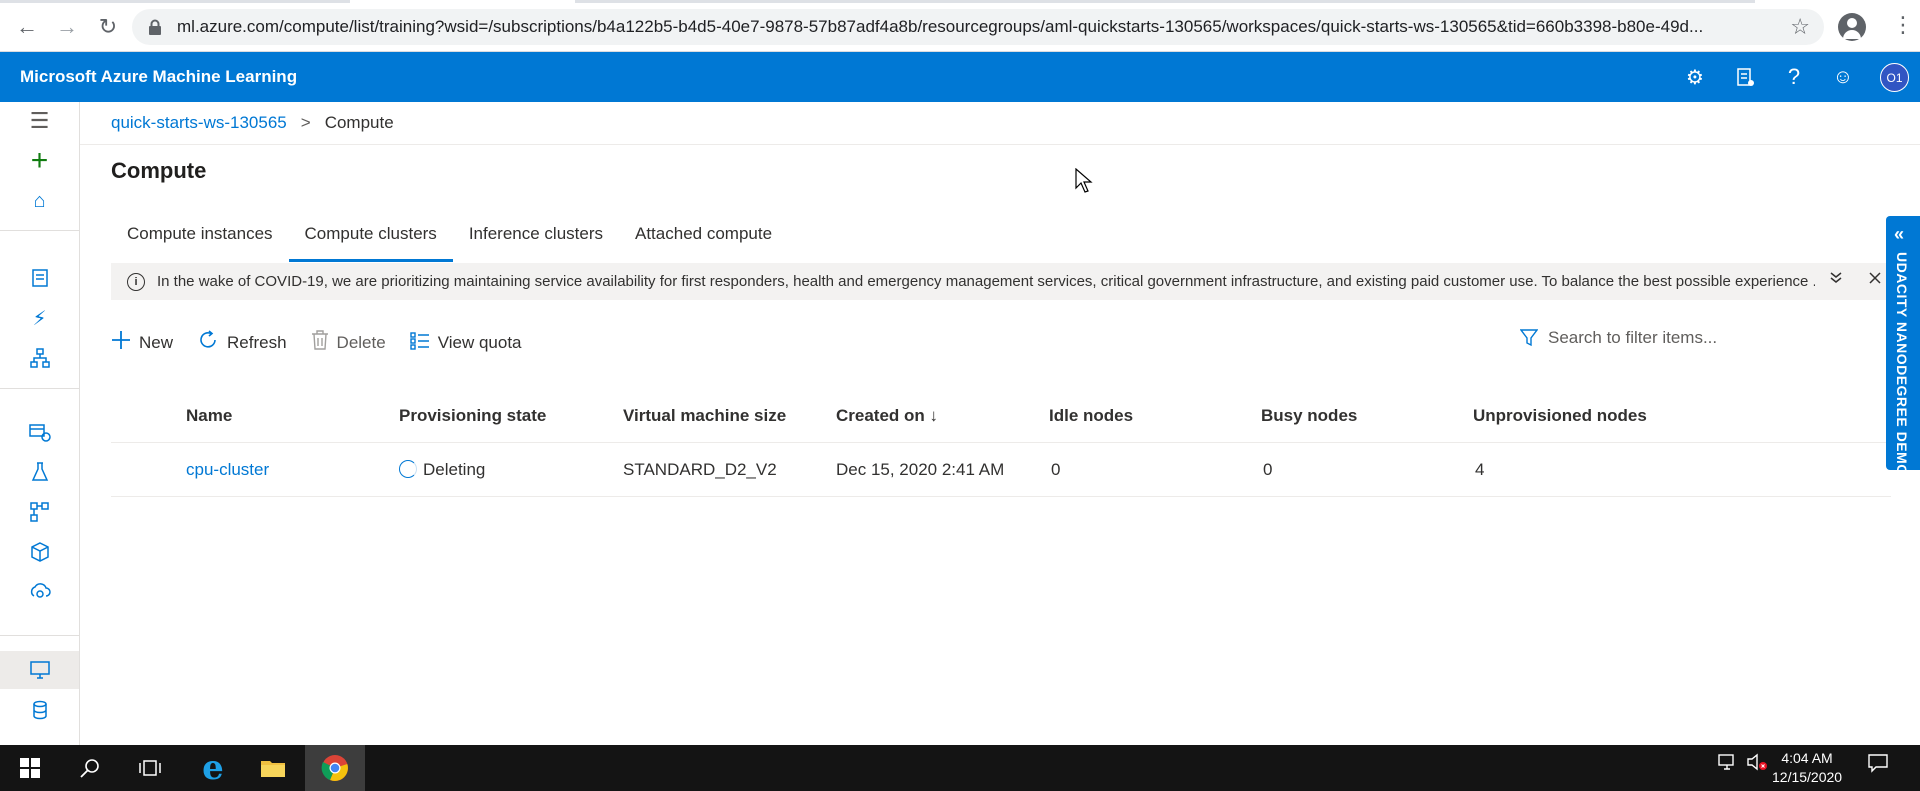 This screenshot has height=791, width=1920. Describe the element at coordinates (1903, 25) in the screenshot. I see `browser-menu-icon: ⋮` at that location.